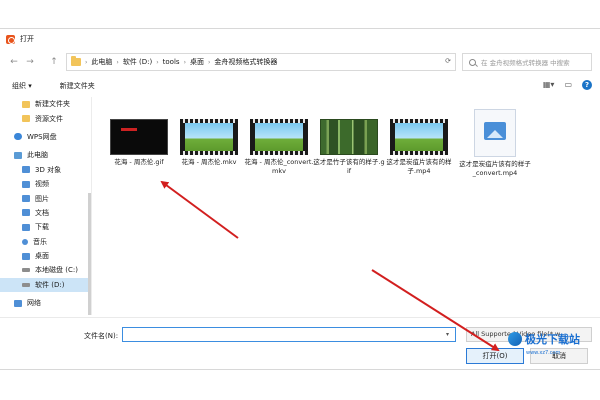  What do you see at coordinates (45, 303) in the screenshot?
I see `sidebar-item-network: 网络` at bounding box center [45, 303].